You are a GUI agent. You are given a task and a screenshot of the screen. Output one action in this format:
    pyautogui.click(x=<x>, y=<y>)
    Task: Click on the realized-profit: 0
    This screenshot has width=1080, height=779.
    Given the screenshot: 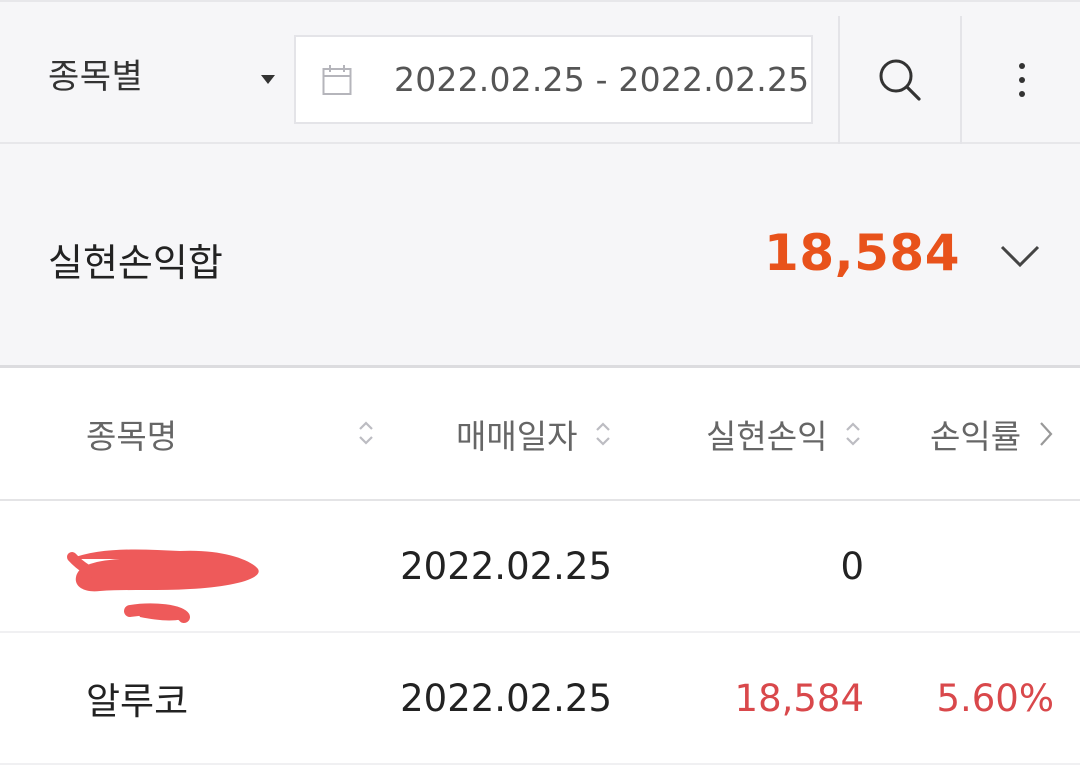 What is the action you would take?
    pyautogui.click(x=852, y=566)
    